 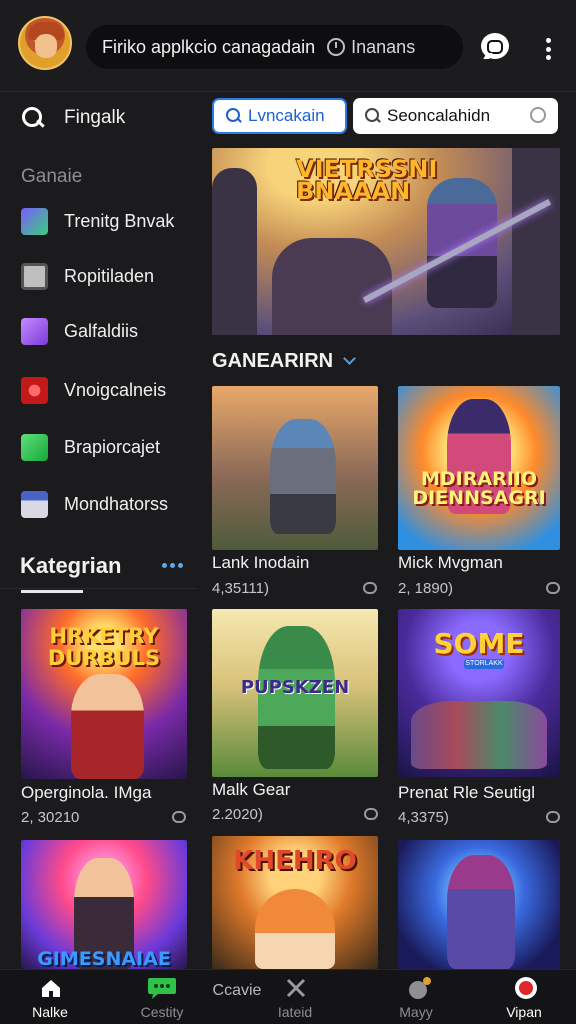 What do you see at coordinates (109, 276) in the screenshot?
I see `sidebar-item-label: Ropitiladen` at bounding box center [109, 276].